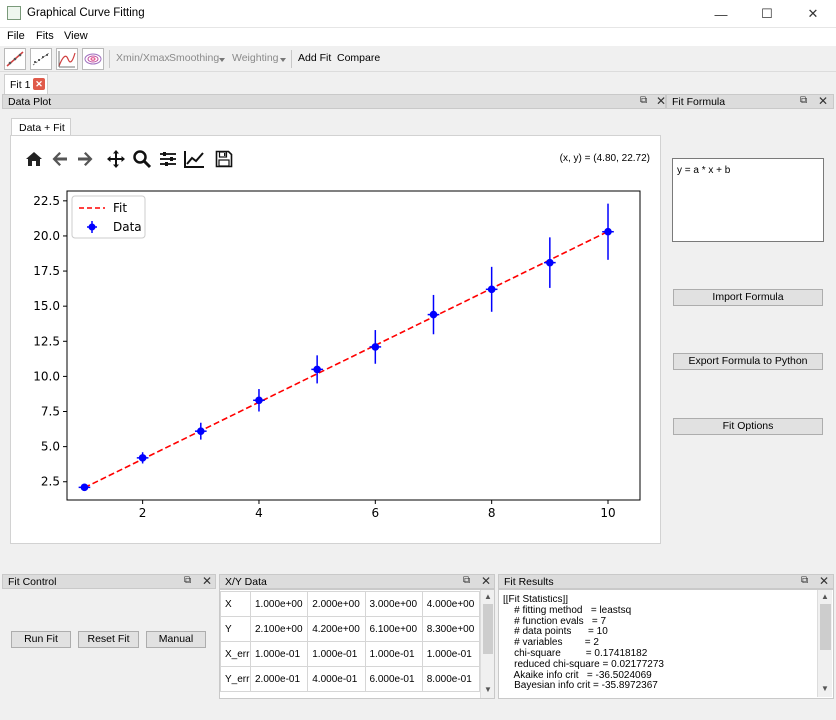 This screenshot has width=836, height=720. I want to click on fit-results-dock-title: Fit Results ⧉ ✕, so click(666, 581).